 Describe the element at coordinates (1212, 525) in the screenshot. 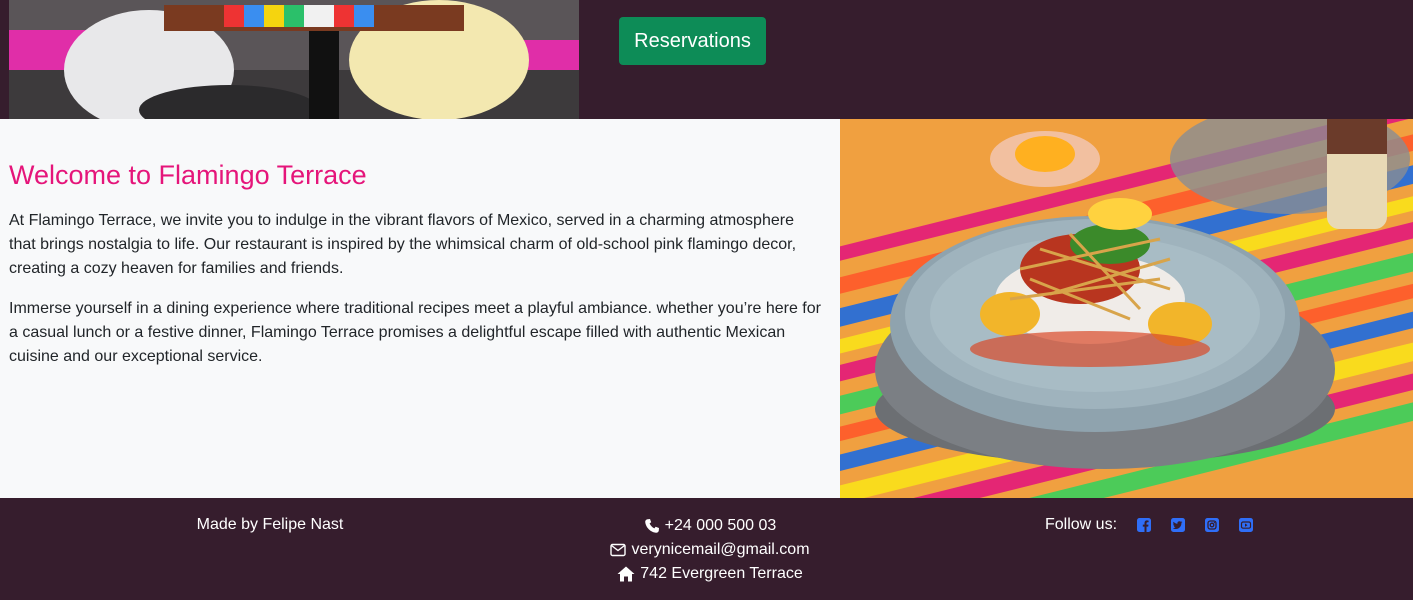

I see `instagram-icon` at that location.